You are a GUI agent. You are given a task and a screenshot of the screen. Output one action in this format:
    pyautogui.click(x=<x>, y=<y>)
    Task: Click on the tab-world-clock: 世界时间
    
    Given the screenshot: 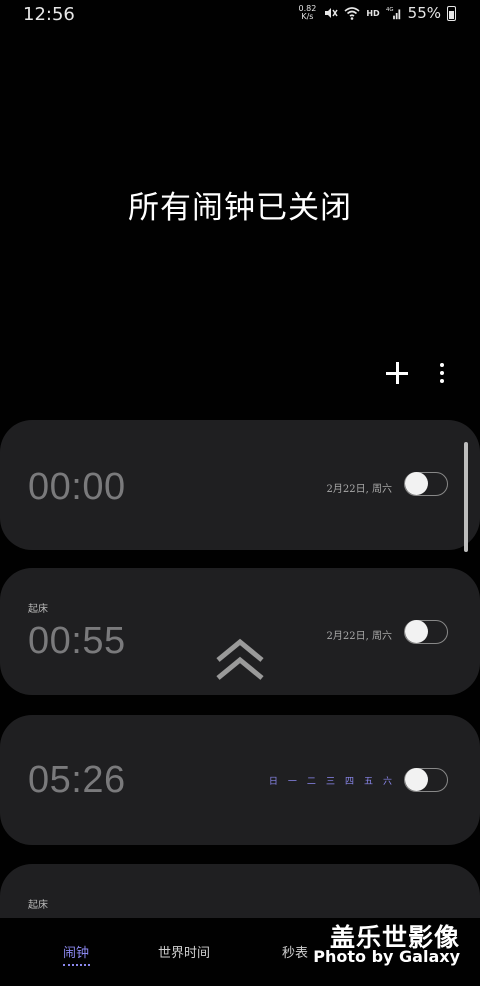 What is the action you would take?
    pyautogui.click(x=184, y=951)
    